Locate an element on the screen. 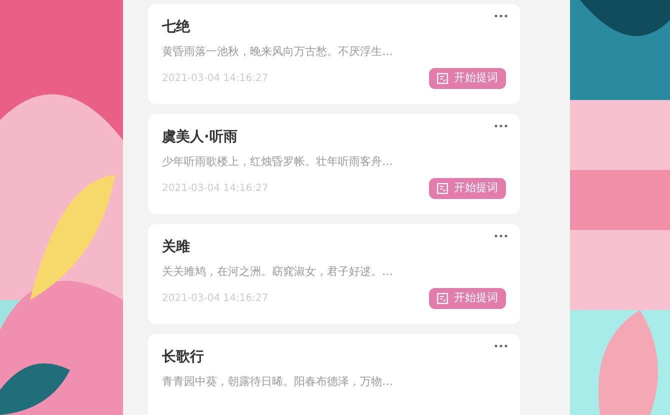  poem-title: 虞美人·听雨 is located at coordinates (200, 137).